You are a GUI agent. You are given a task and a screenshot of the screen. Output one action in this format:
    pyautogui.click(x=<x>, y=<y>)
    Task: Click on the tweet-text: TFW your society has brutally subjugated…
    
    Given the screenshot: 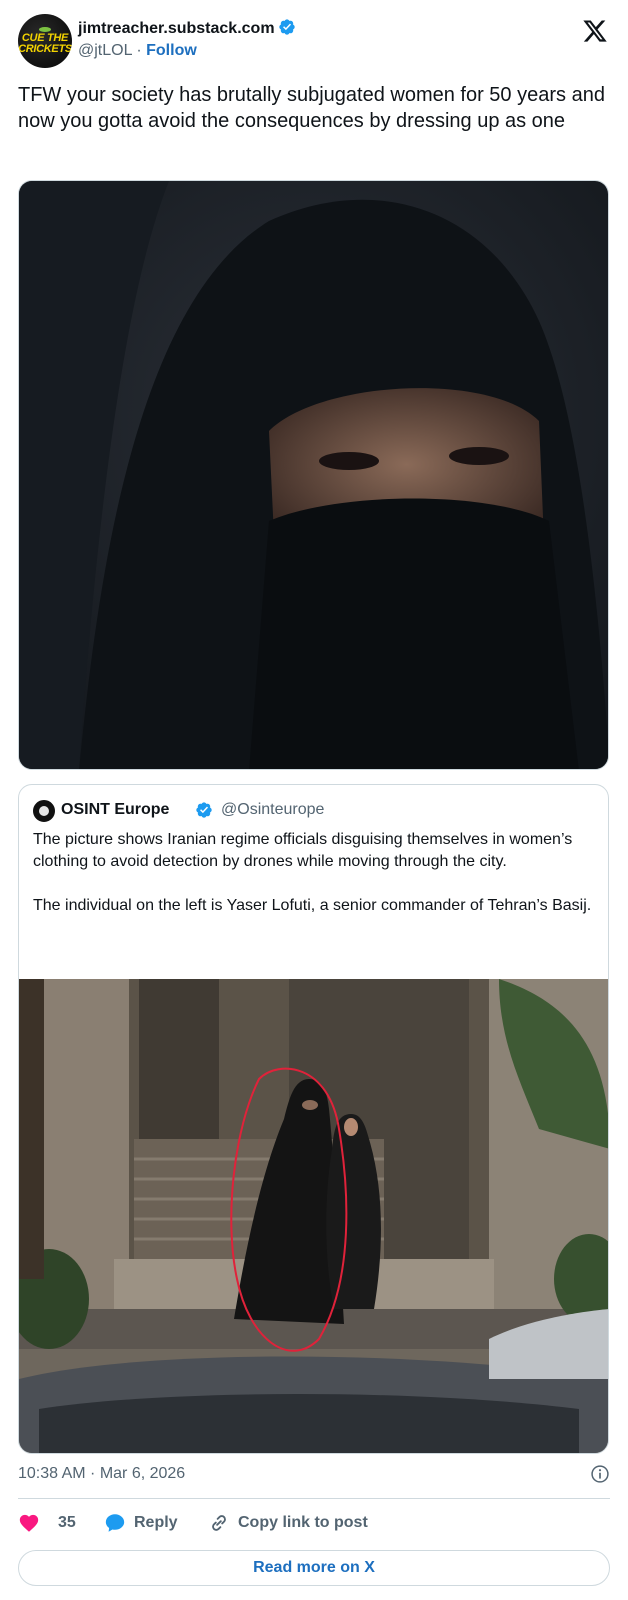 What is the action you would take?
    pyautogui.click(x=311, y=108)
    